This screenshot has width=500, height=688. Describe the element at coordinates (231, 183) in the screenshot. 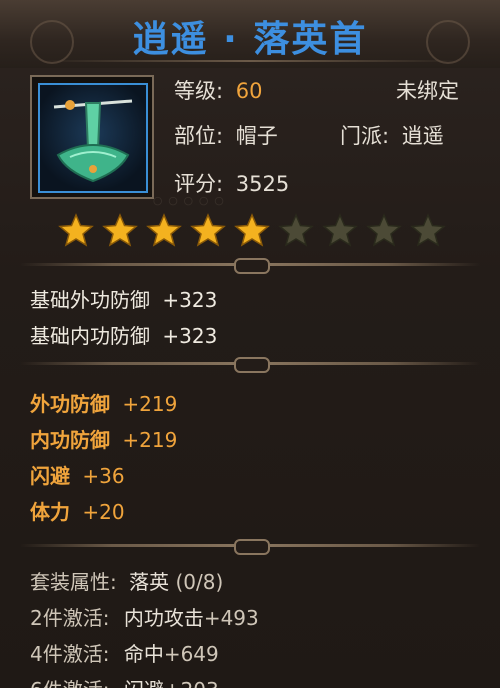

I see `score-row: 评分: 3525` at that location.